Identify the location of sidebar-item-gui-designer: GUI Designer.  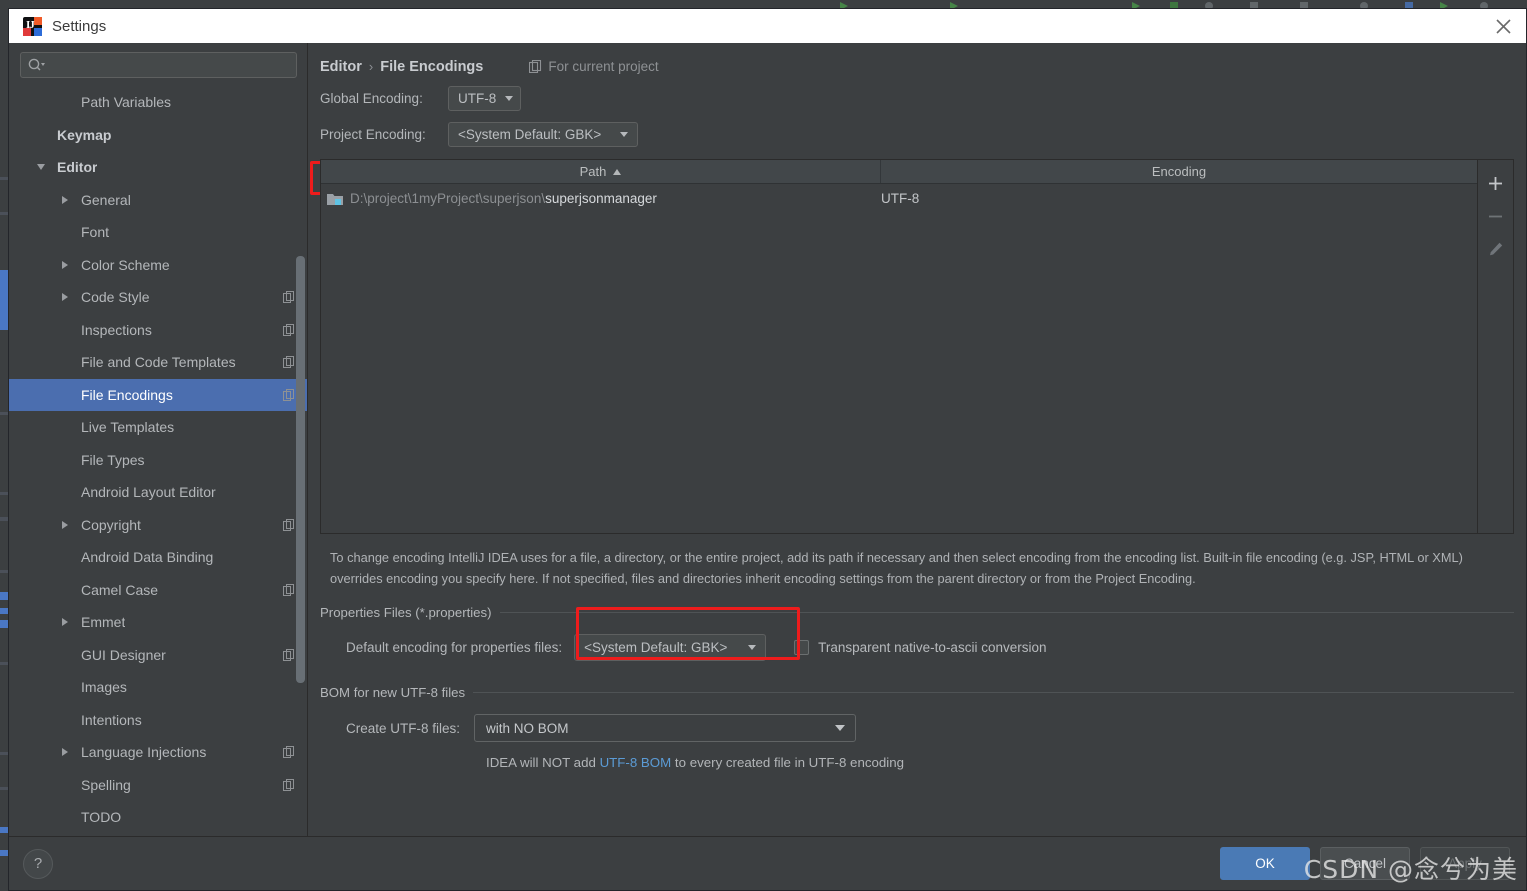
(158, 655).